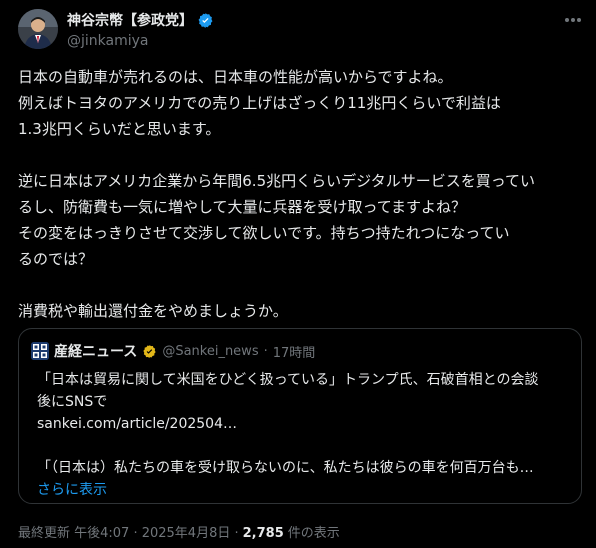  What do you see at coordinates (288, 380) in the screenshot?
I see `quoted-line: 「日本は貿易に関して米国をひどく扱っている」トランプ氏、石破首相との会談` at bounding box center [288, 380].